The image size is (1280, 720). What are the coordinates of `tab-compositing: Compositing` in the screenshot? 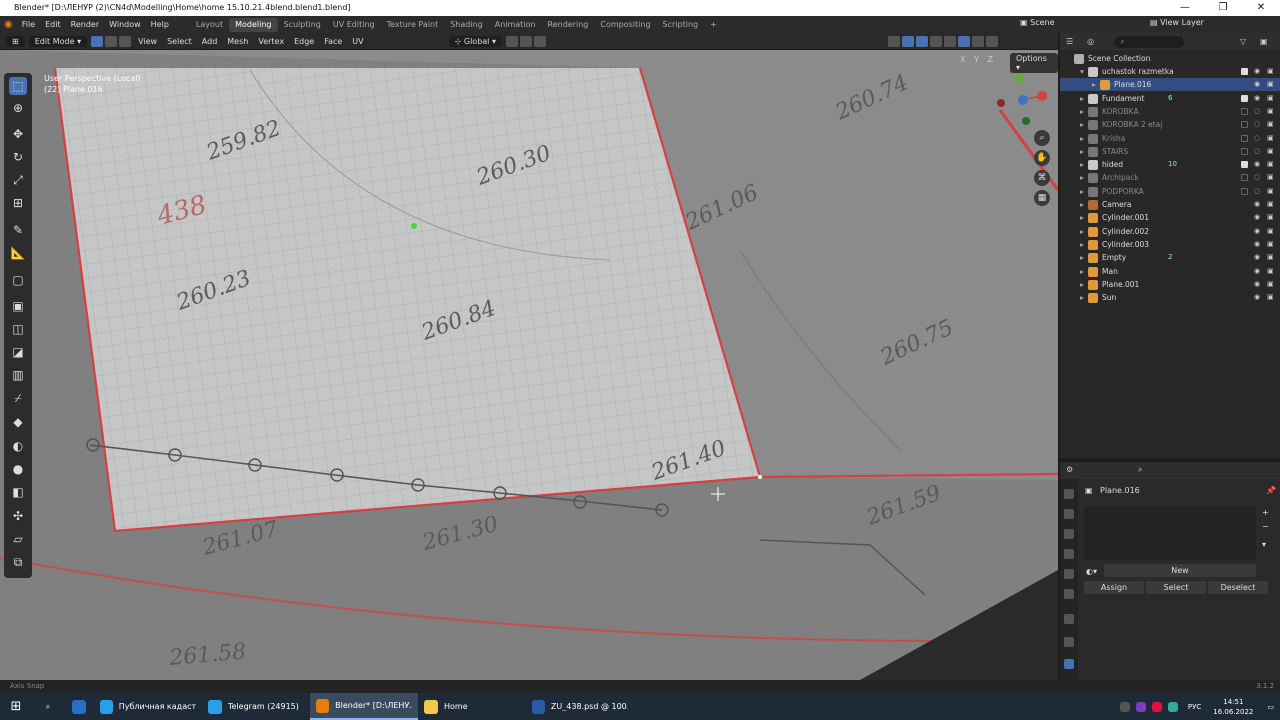 It's located at (625, 25).